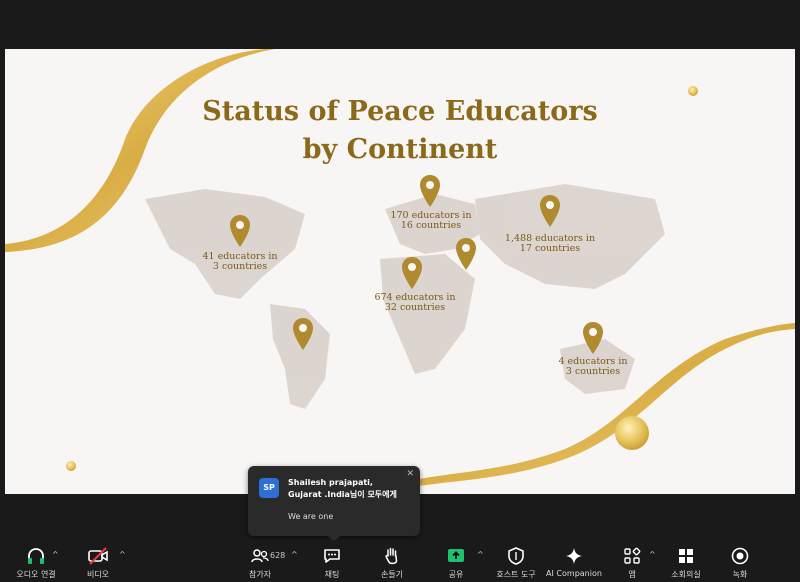 The width and height of the screenshot is (800, 582). I want to click on video-options-caret: ^, so click(122, 554).